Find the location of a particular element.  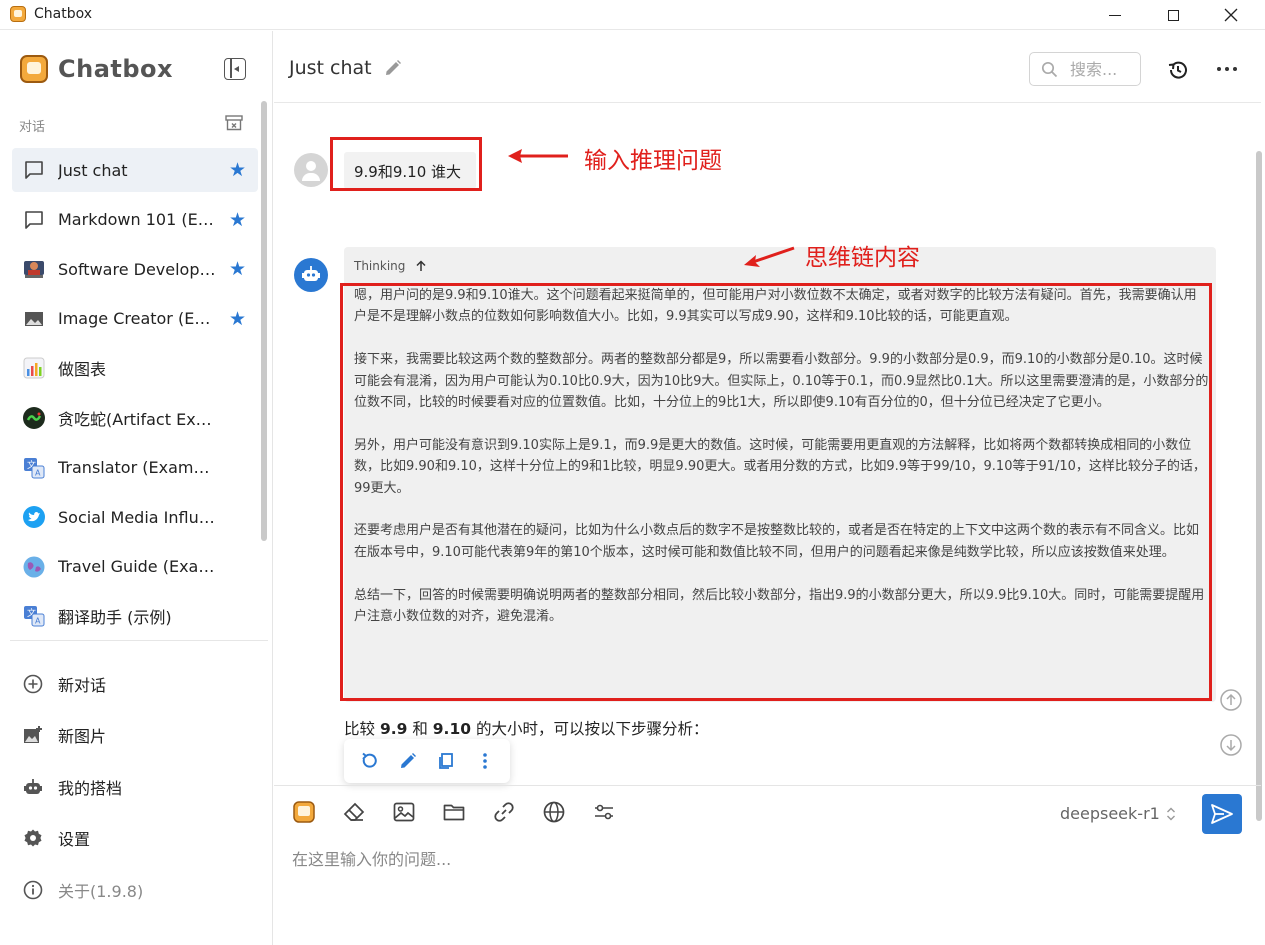

sliders-icon is located at coordinates (604, 812).